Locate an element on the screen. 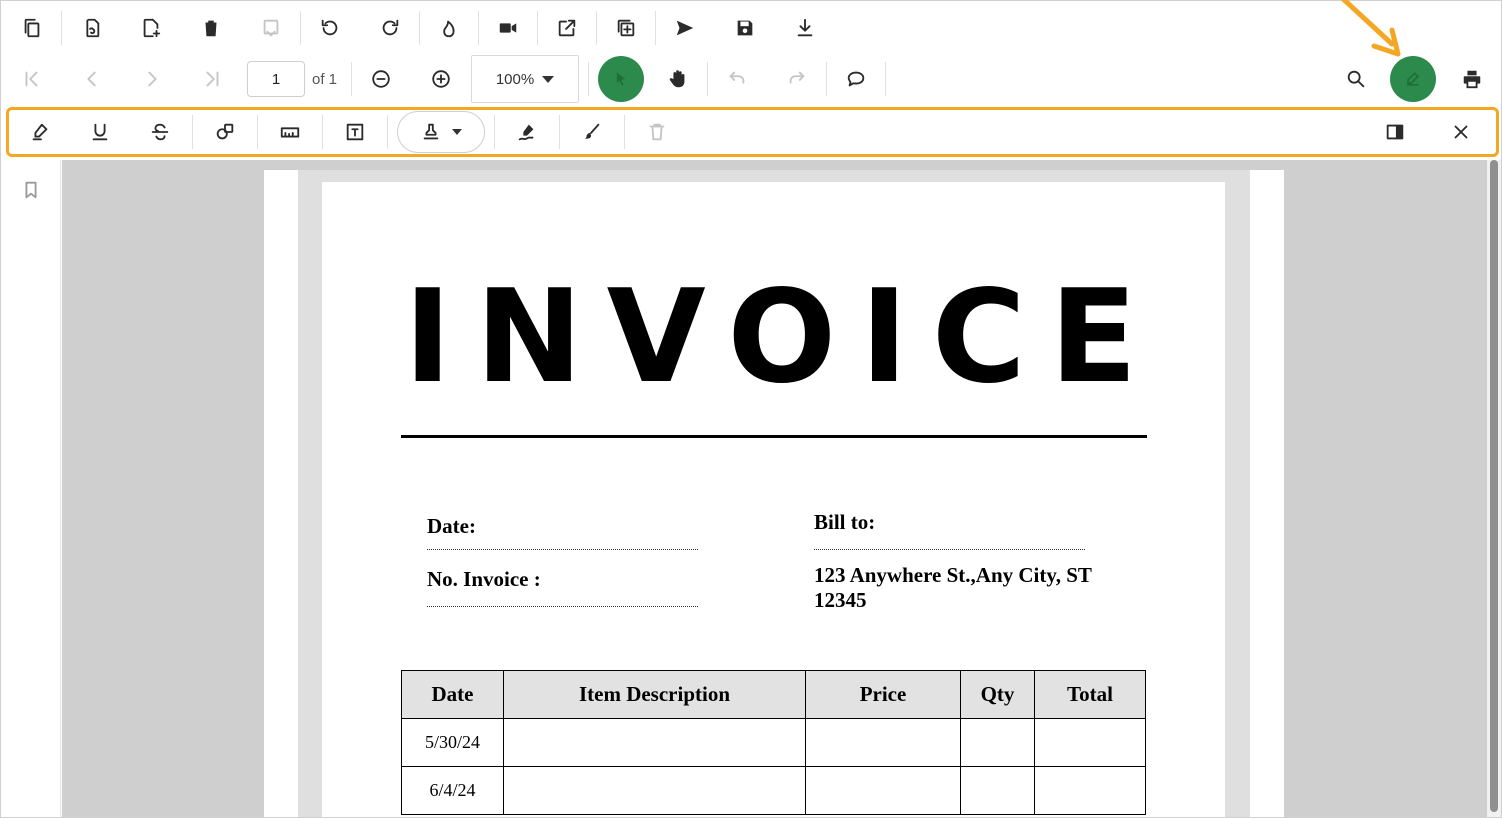 Image resolution: width=1502 pixels, height=818 pixels. rotate-right-button is located at coordinates (390, 28).